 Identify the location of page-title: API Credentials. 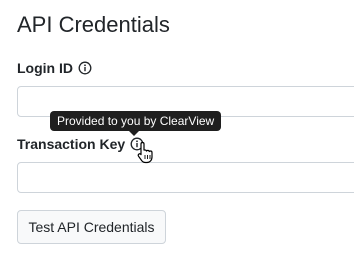
(93, 24).